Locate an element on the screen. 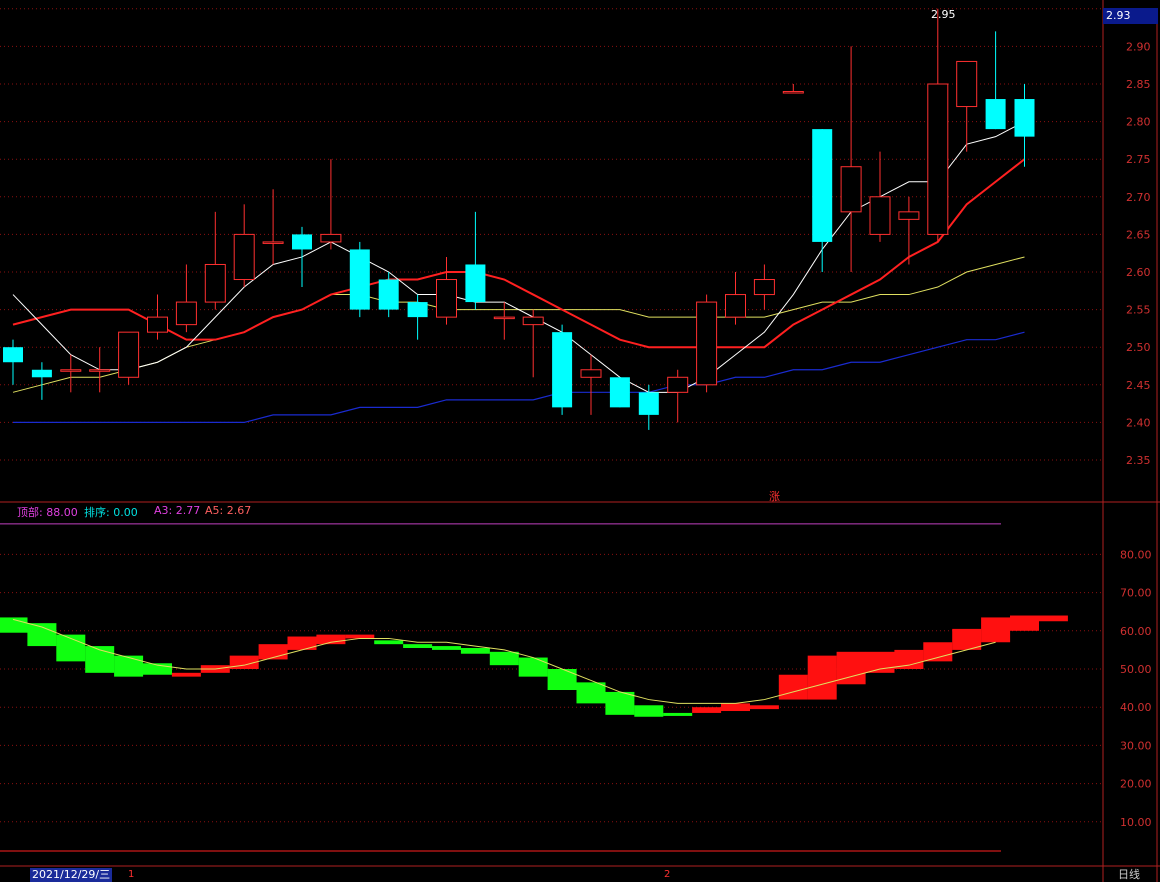 The height and width of the screenshot is (882, 1160). a3-label: A3: 2.77 is located at coordinates (177, 510).